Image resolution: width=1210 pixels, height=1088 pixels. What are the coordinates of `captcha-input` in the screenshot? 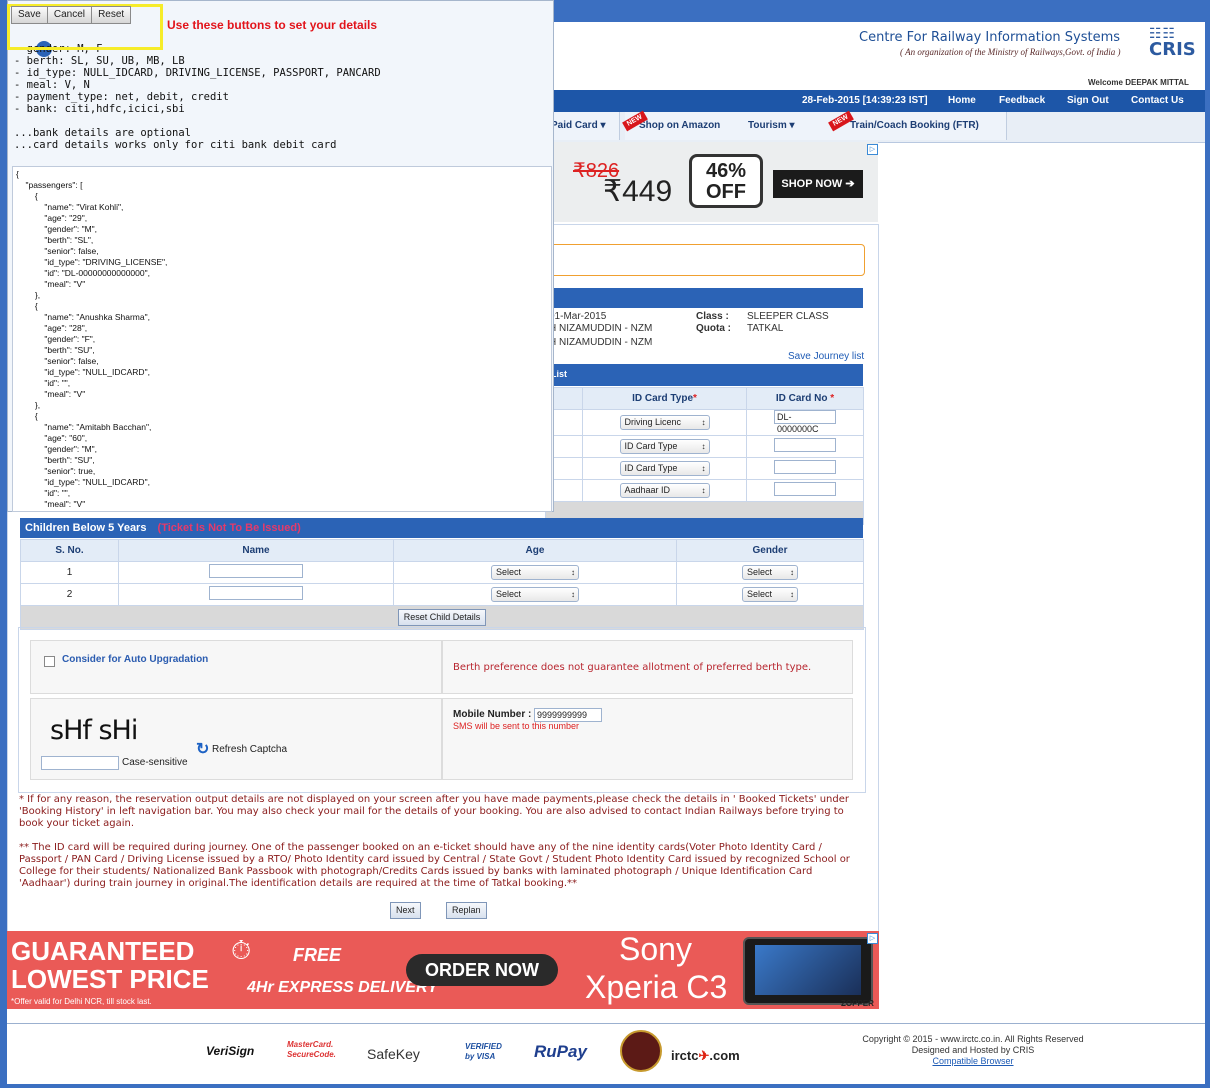 It's located at (80, 763).